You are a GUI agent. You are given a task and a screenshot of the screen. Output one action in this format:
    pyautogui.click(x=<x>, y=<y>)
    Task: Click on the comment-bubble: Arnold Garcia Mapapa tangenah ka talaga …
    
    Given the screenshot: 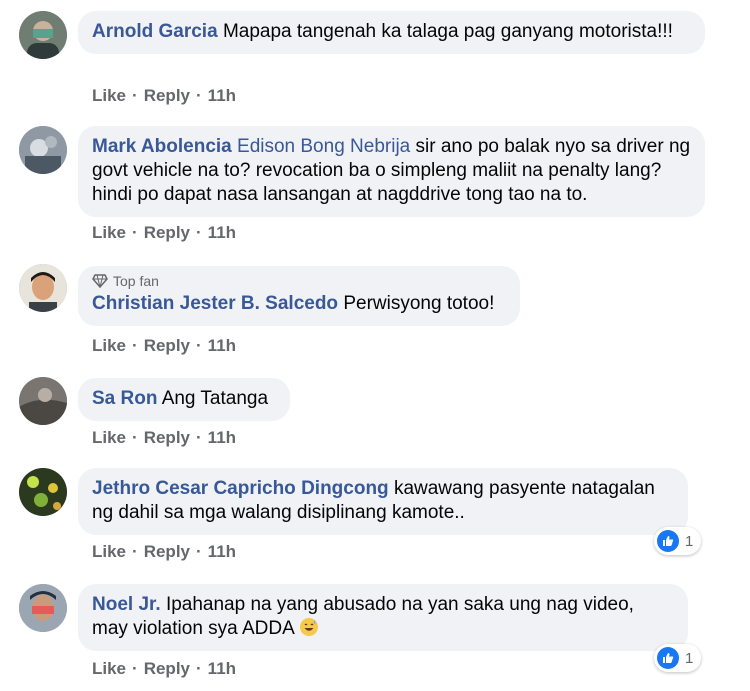 What is the action you would take?
    pyautogui.click(x=391, y=32)
    